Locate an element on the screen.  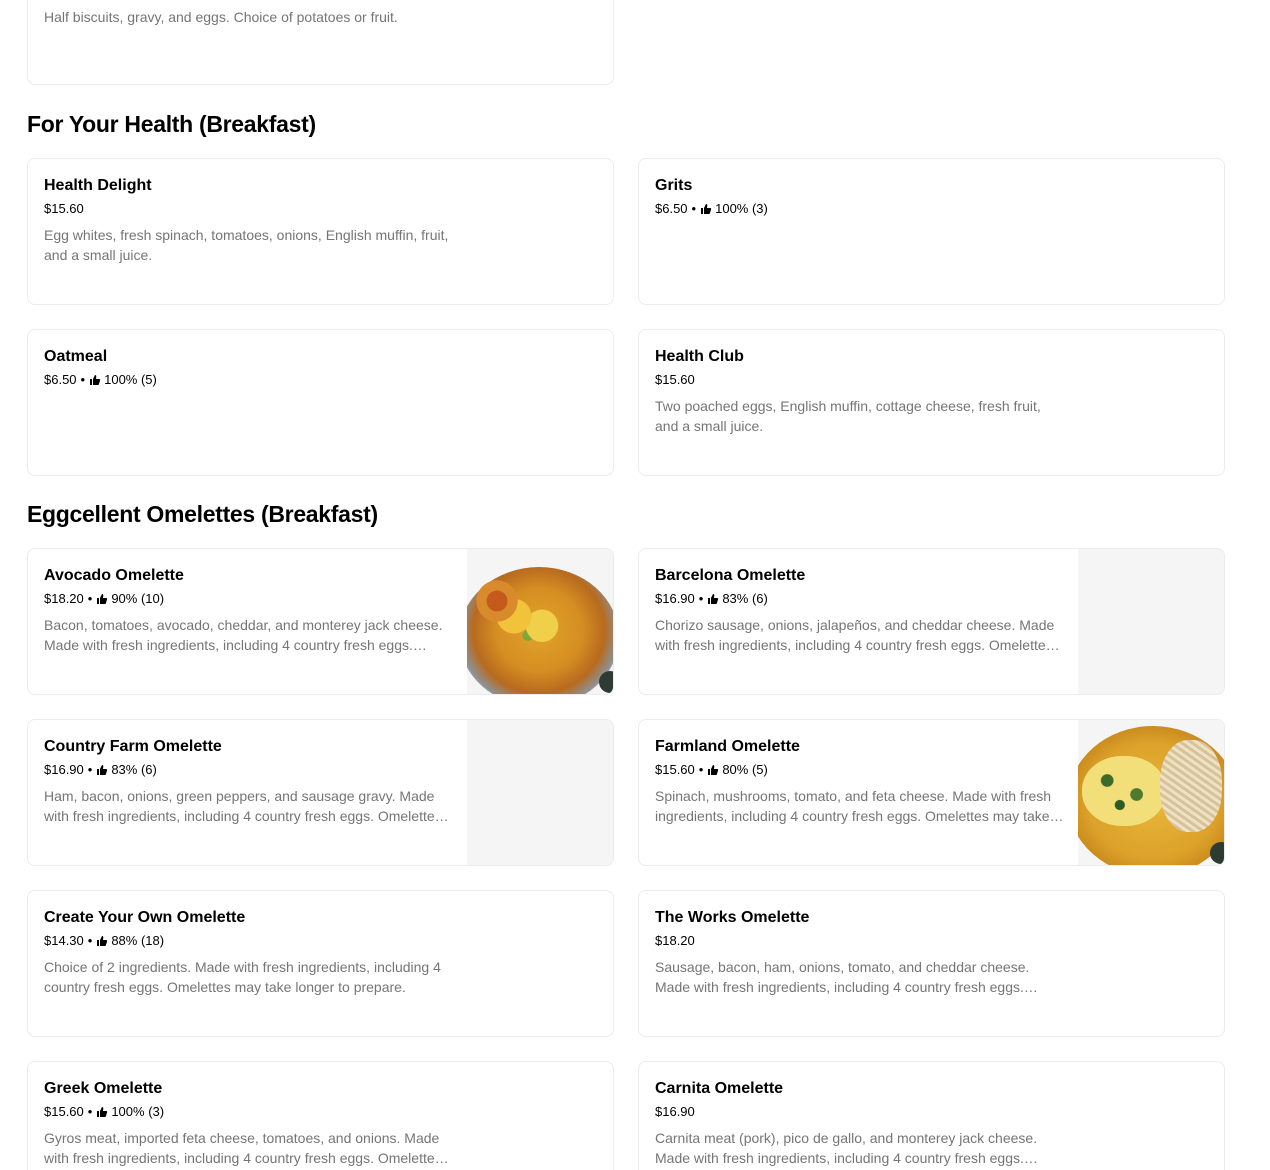
menu-item-name: Carnita Omelette is located at coordinates (719, 1088).